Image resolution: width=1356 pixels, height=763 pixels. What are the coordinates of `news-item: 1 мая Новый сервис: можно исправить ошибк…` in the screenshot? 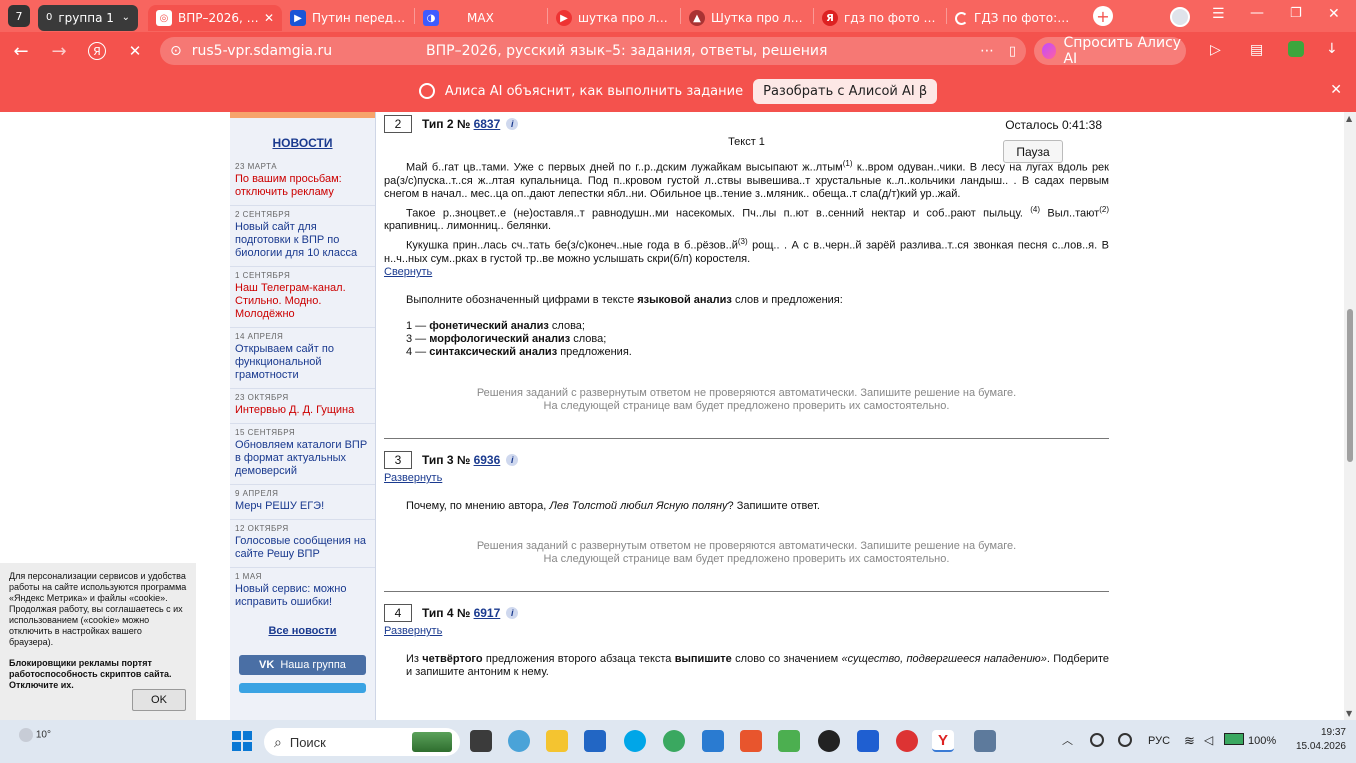 It's located at (302, 591).